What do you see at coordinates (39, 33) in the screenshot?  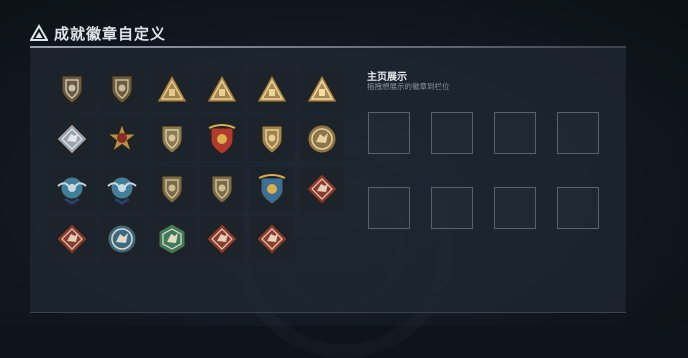 I see `warning-triangle-icon` at bounding box center [39, 33].